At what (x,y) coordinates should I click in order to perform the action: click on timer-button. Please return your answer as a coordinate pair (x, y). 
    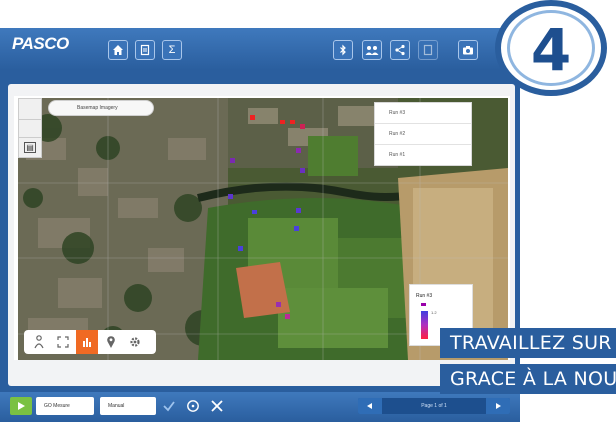
    Looking at the image, I should click on (193, 406).